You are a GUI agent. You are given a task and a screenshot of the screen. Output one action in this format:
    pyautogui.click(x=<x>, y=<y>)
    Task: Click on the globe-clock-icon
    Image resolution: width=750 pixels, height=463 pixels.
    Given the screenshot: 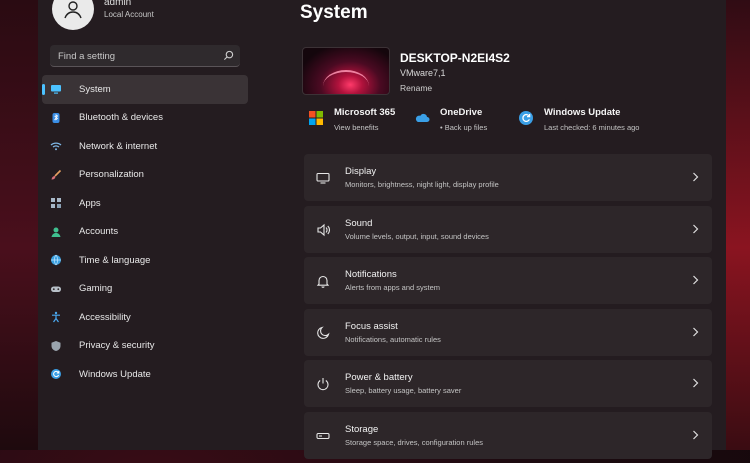 What is the action you would take?
    pyautogui.click(x=56, y=260)
    